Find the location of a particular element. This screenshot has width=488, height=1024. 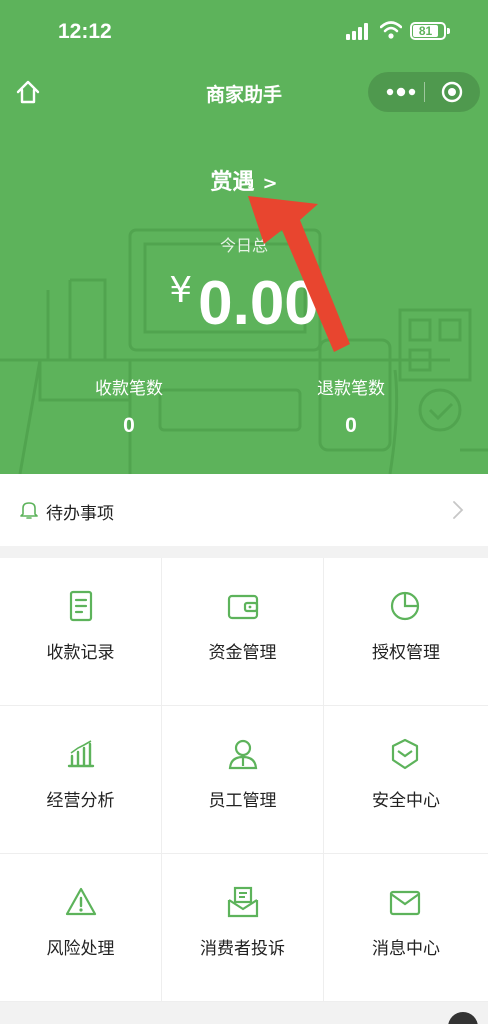

today-total-label: 今日总 is located at coordinates (243, 245).